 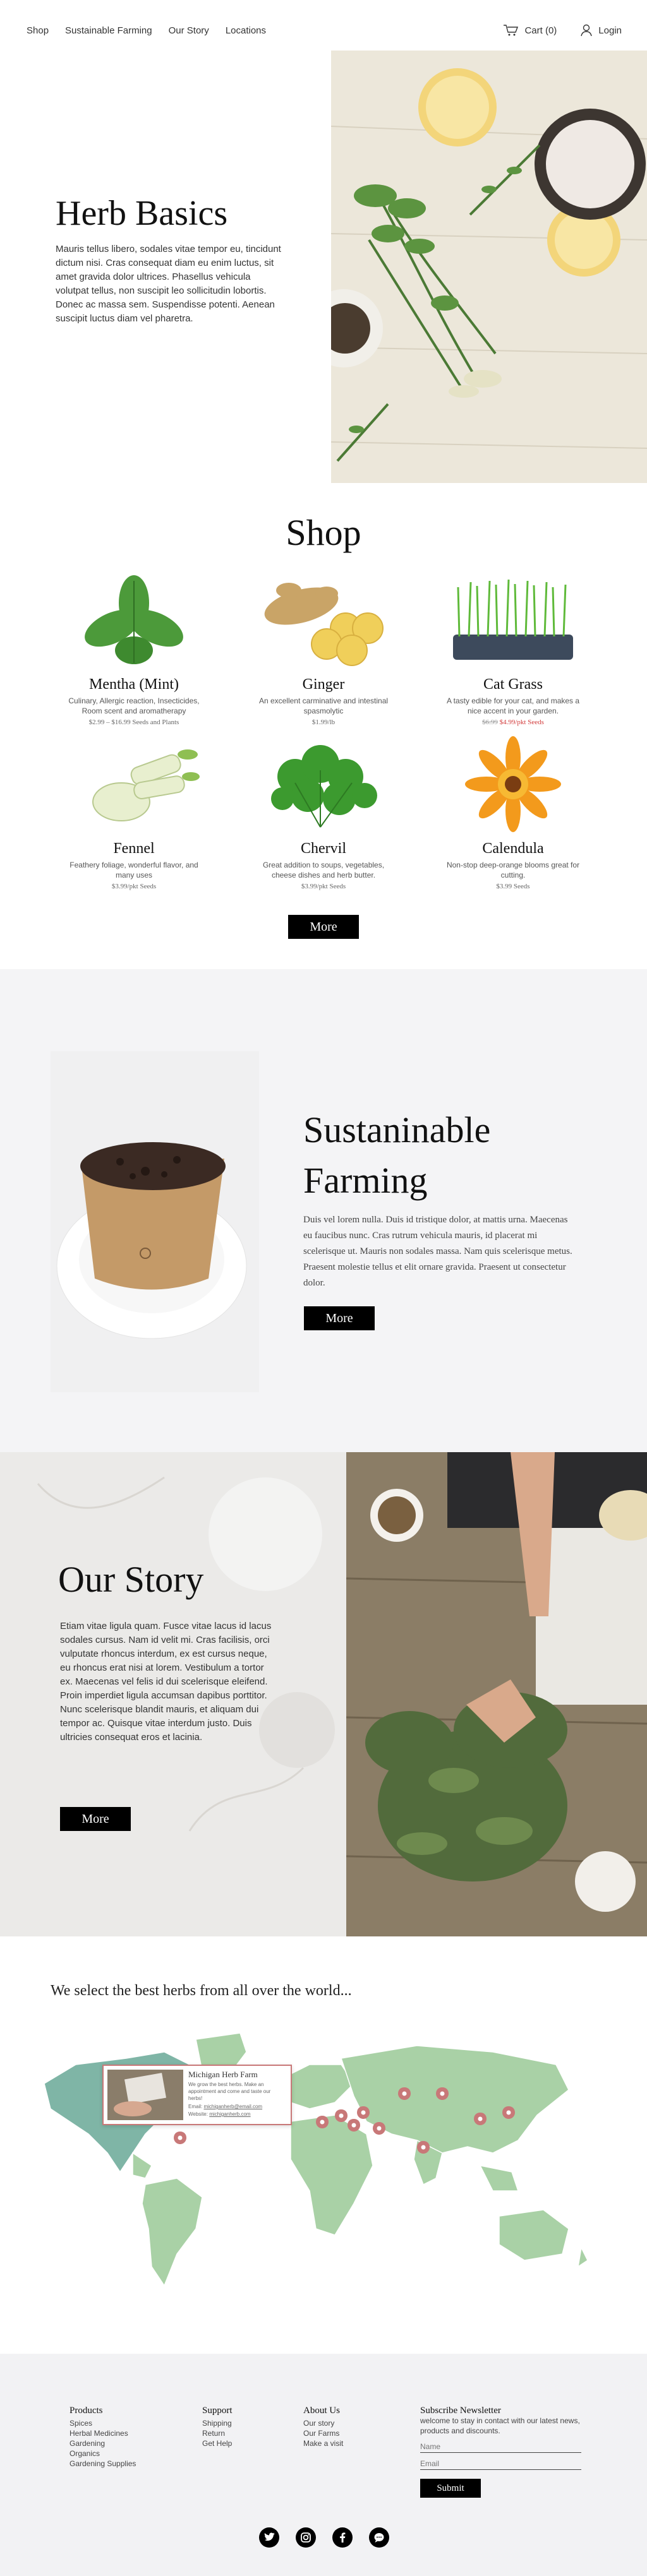 What do you see at coordinates (198, 2114) in the screenshot?
I see `website-label: Website:` at bounding box center [198, 2114].